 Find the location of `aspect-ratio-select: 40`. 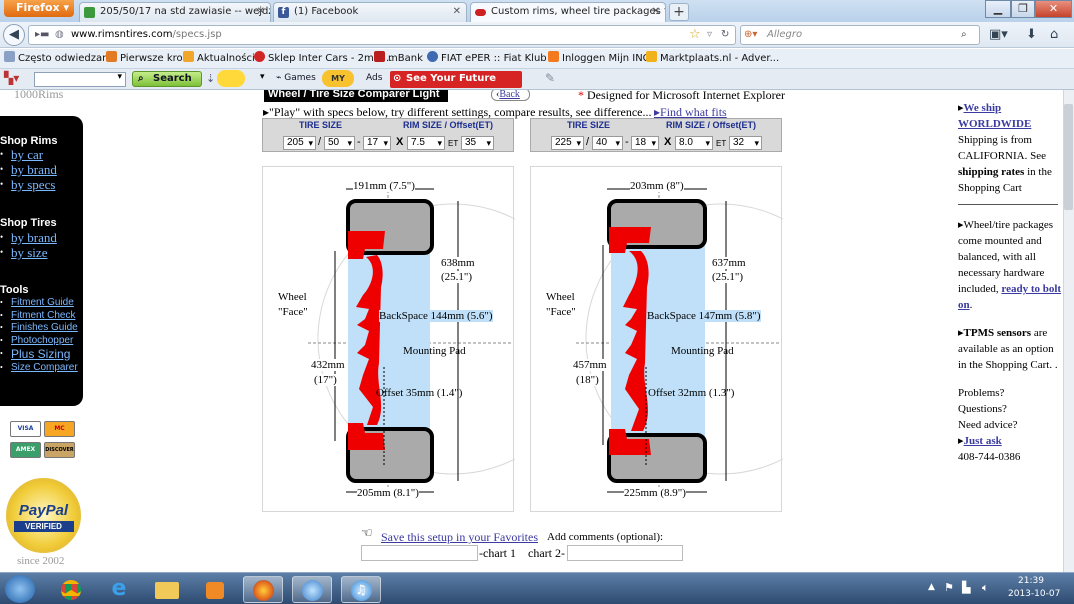

aspect-ratio-select: 40 is located at coordinates (607, 143).